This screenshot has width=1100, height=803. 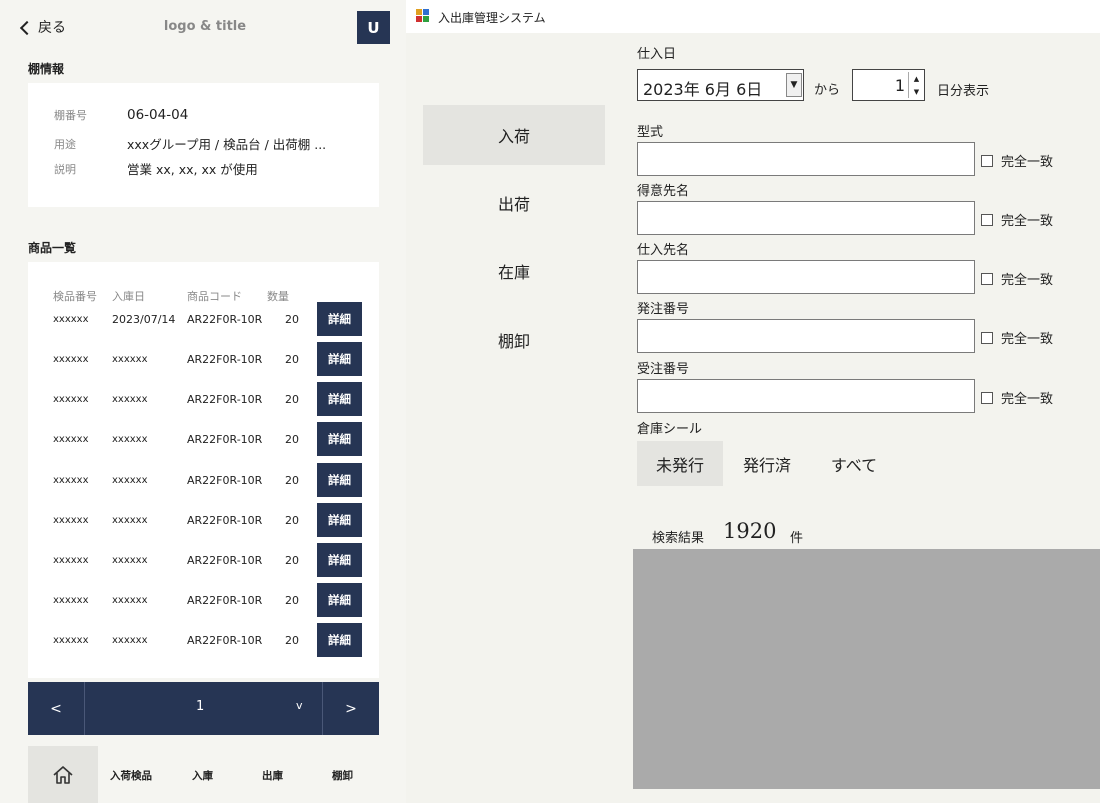 I want to click on customer-label: 得意先名, so click(x=663, y=191).